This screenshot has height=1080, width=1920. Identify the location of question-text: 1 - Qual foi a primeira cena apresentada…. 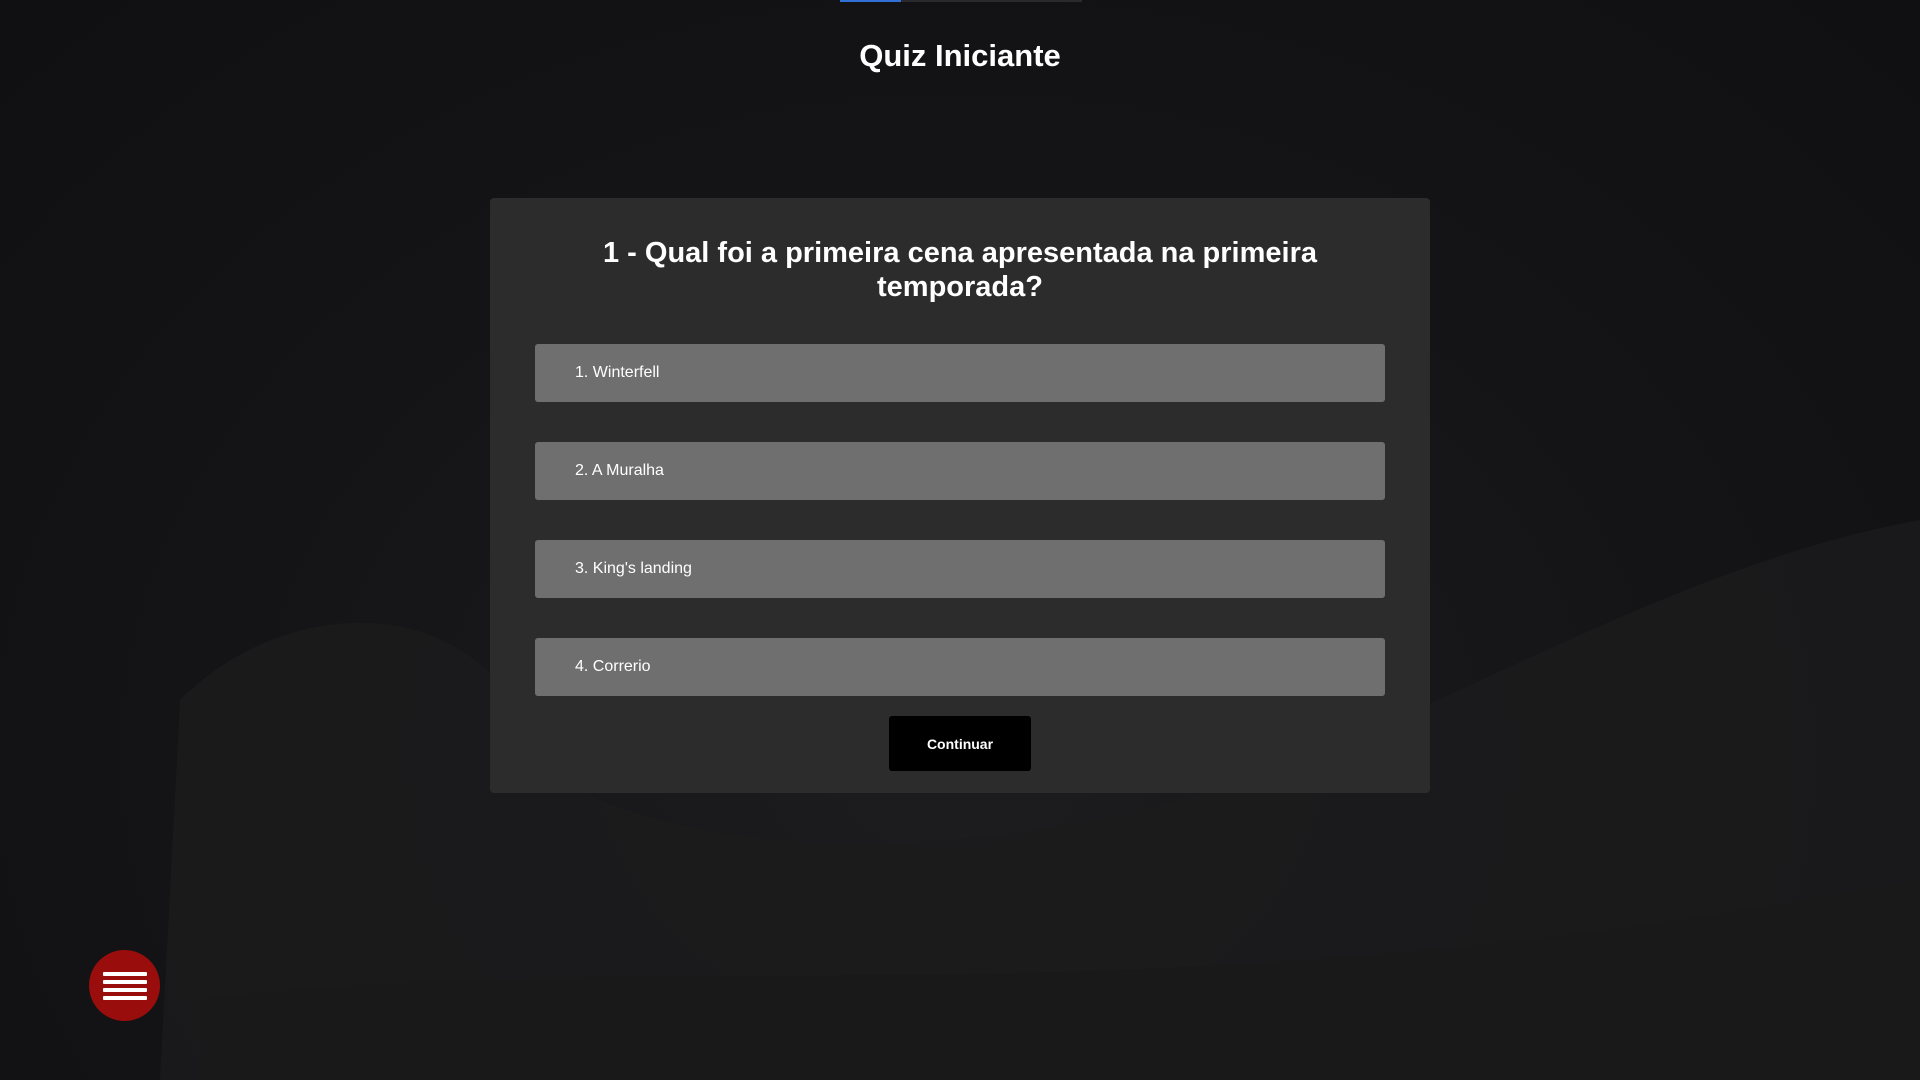
(960, 270).